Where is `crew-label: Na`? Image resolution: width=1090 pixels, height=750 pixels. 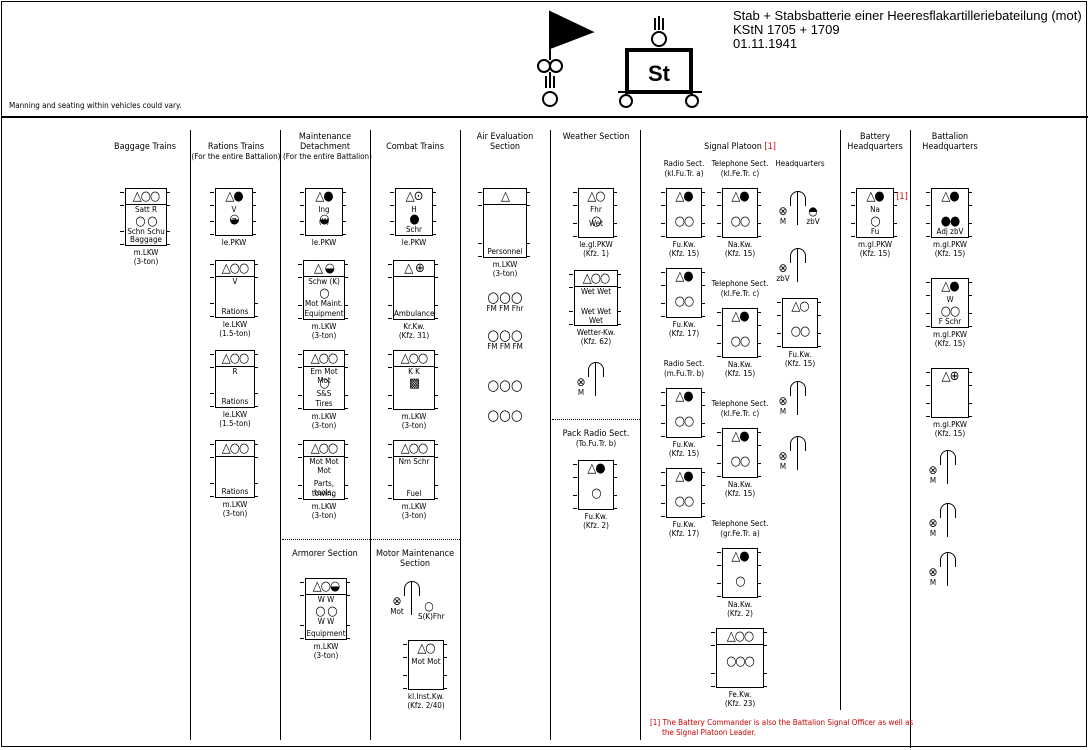
crew-label: Na is located at coordinates (875, 209).